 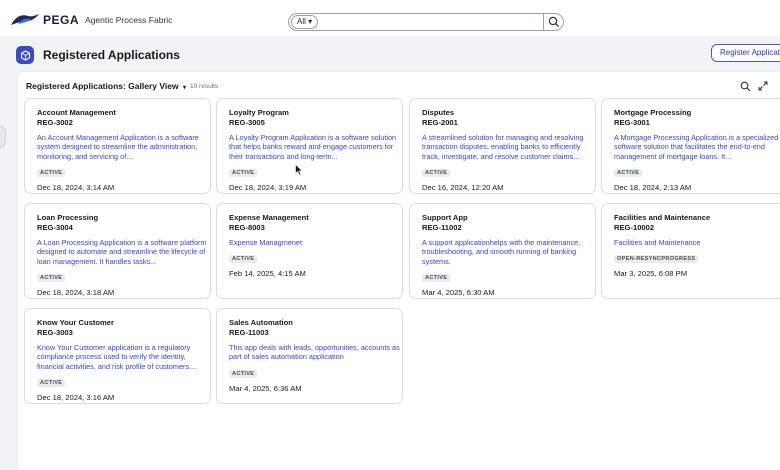 I want to click on card-id: REG-10002, so click(x=634, y=227).